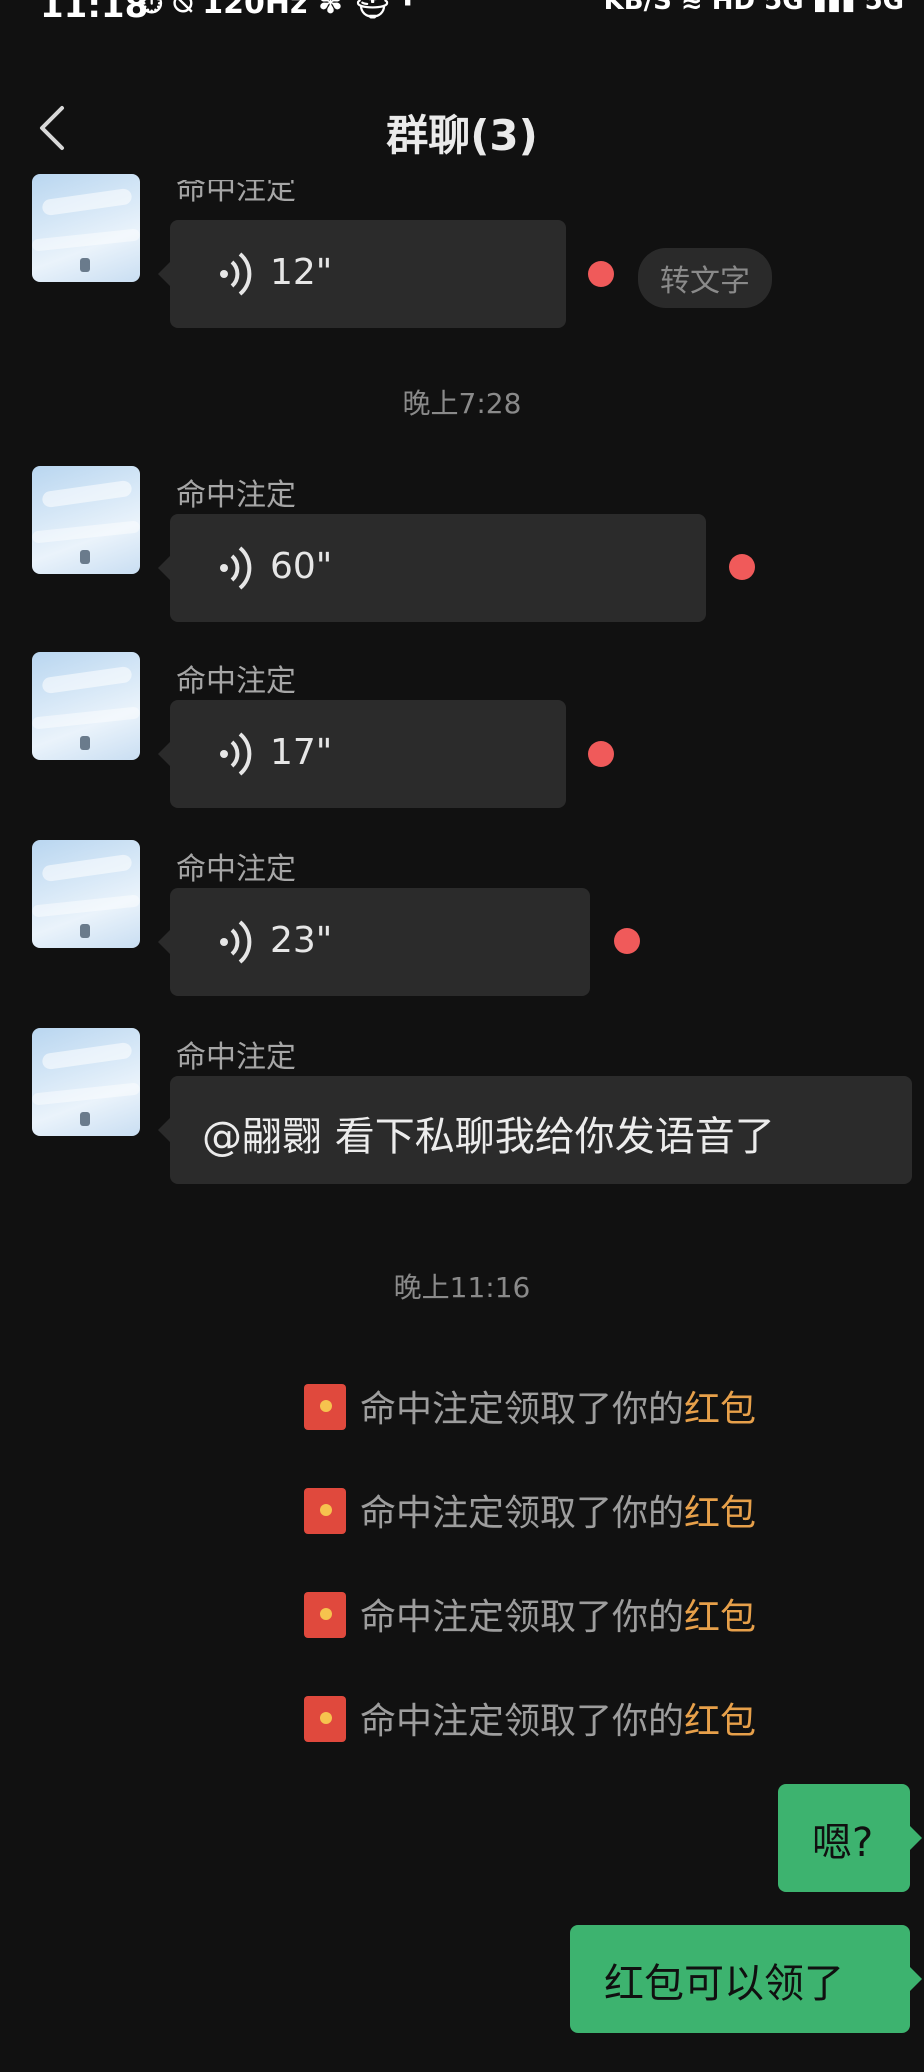  I want to click on voice-duration: 17", so click(301, 752).